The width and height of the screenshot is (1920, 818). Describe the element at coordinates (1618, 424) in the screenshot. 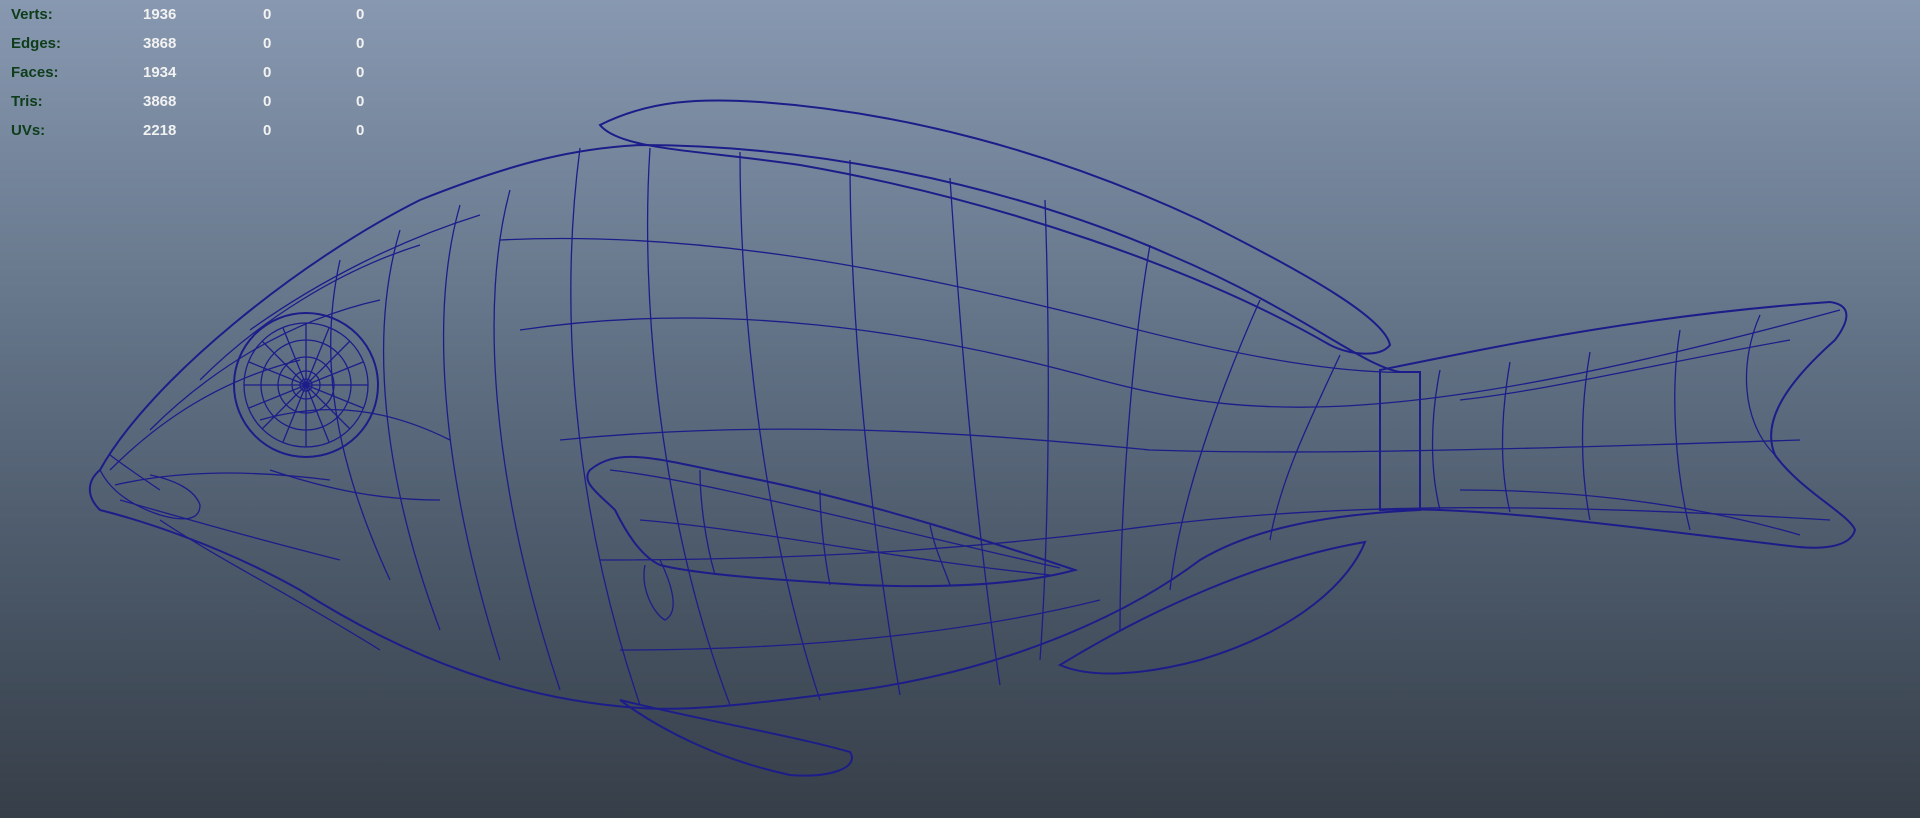

I see `tail-fin` at that location.